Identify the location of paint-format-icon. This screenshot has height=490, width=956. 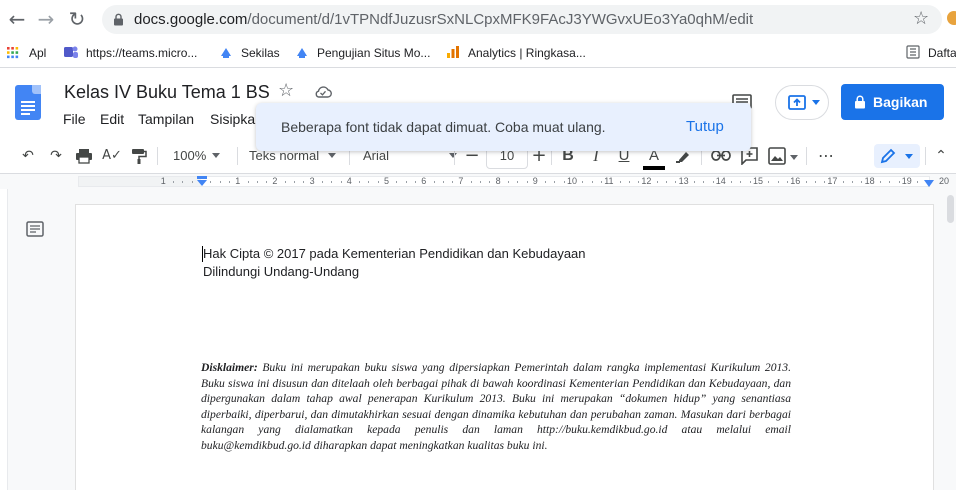
(139, 156).